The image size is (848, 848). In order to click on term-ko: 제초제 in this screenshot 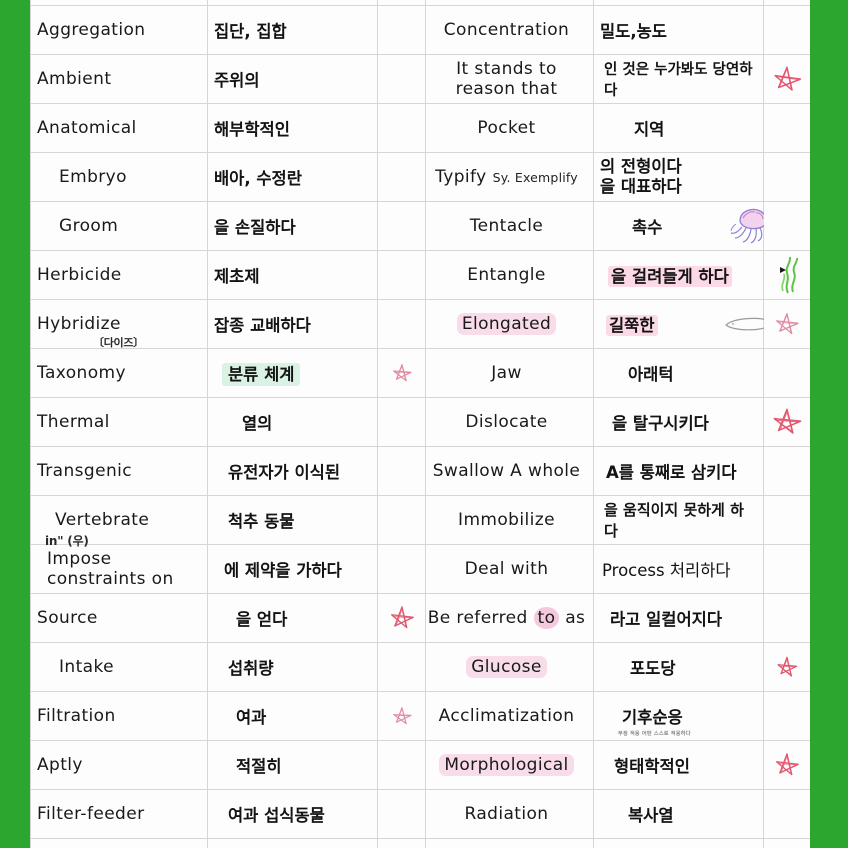, I will do `click(292, 275)`.